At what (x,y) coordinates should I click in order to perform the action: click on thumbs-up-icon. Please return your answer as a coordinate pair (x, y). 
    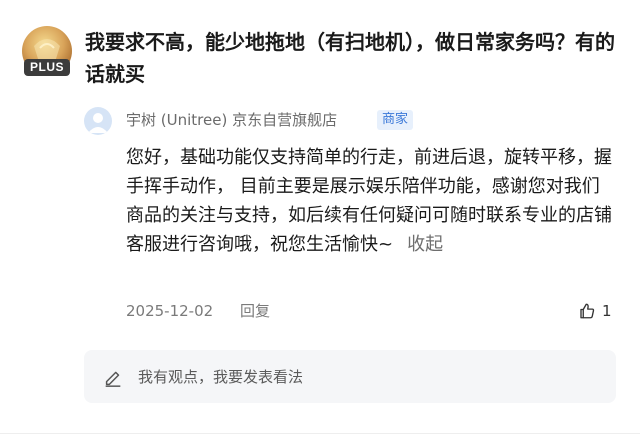
    Looking at the image, I should click on (587, 311).